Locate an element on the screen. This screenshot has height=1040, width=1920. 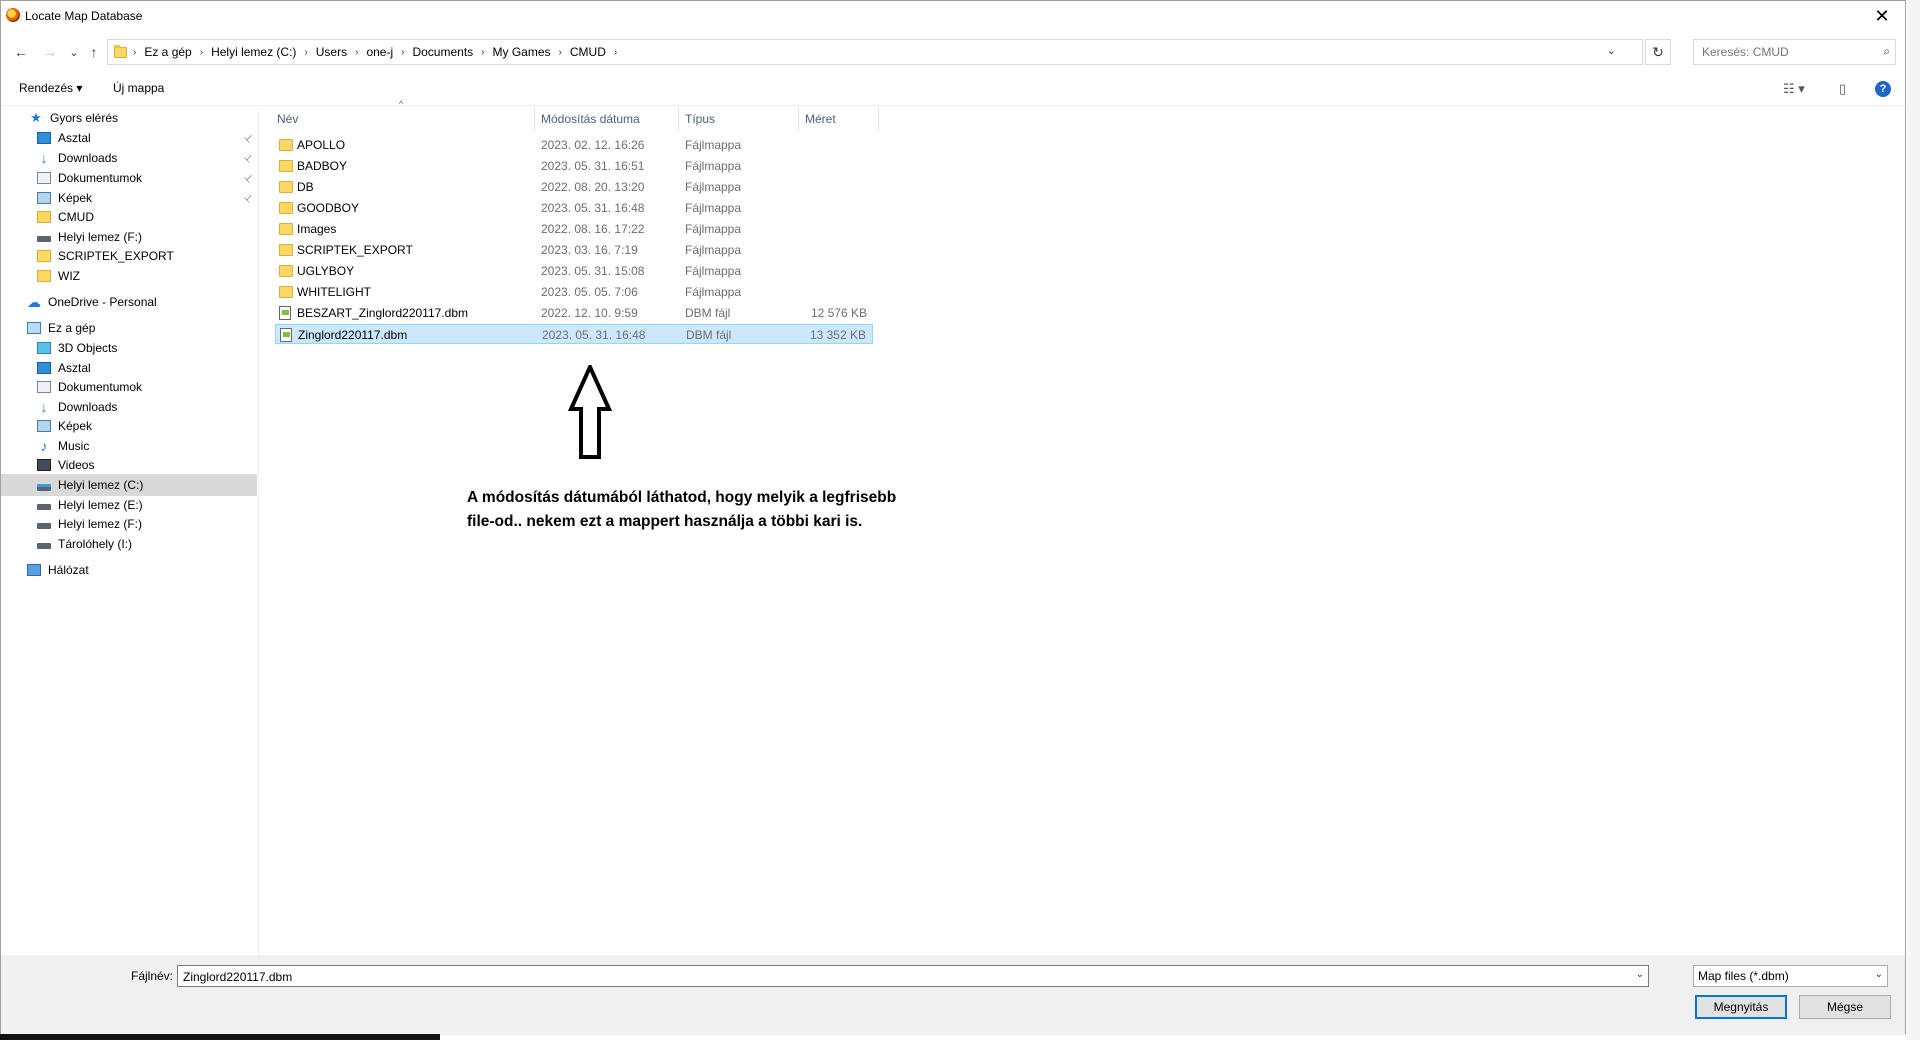
sidebar-item: 3D Objects is located at coordinates (129, 348).